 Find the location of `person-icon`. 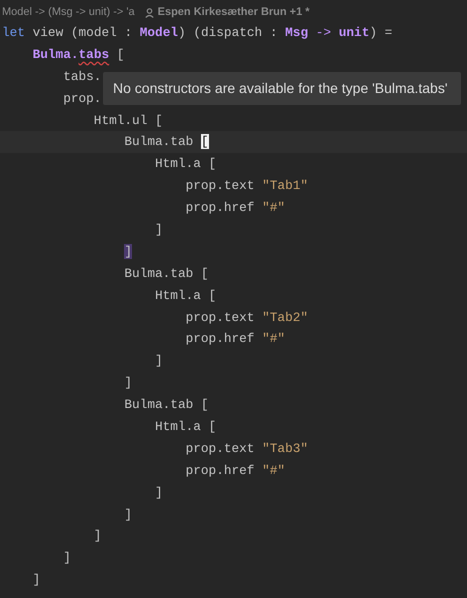

person-icon is located at coordinates (149, 13).